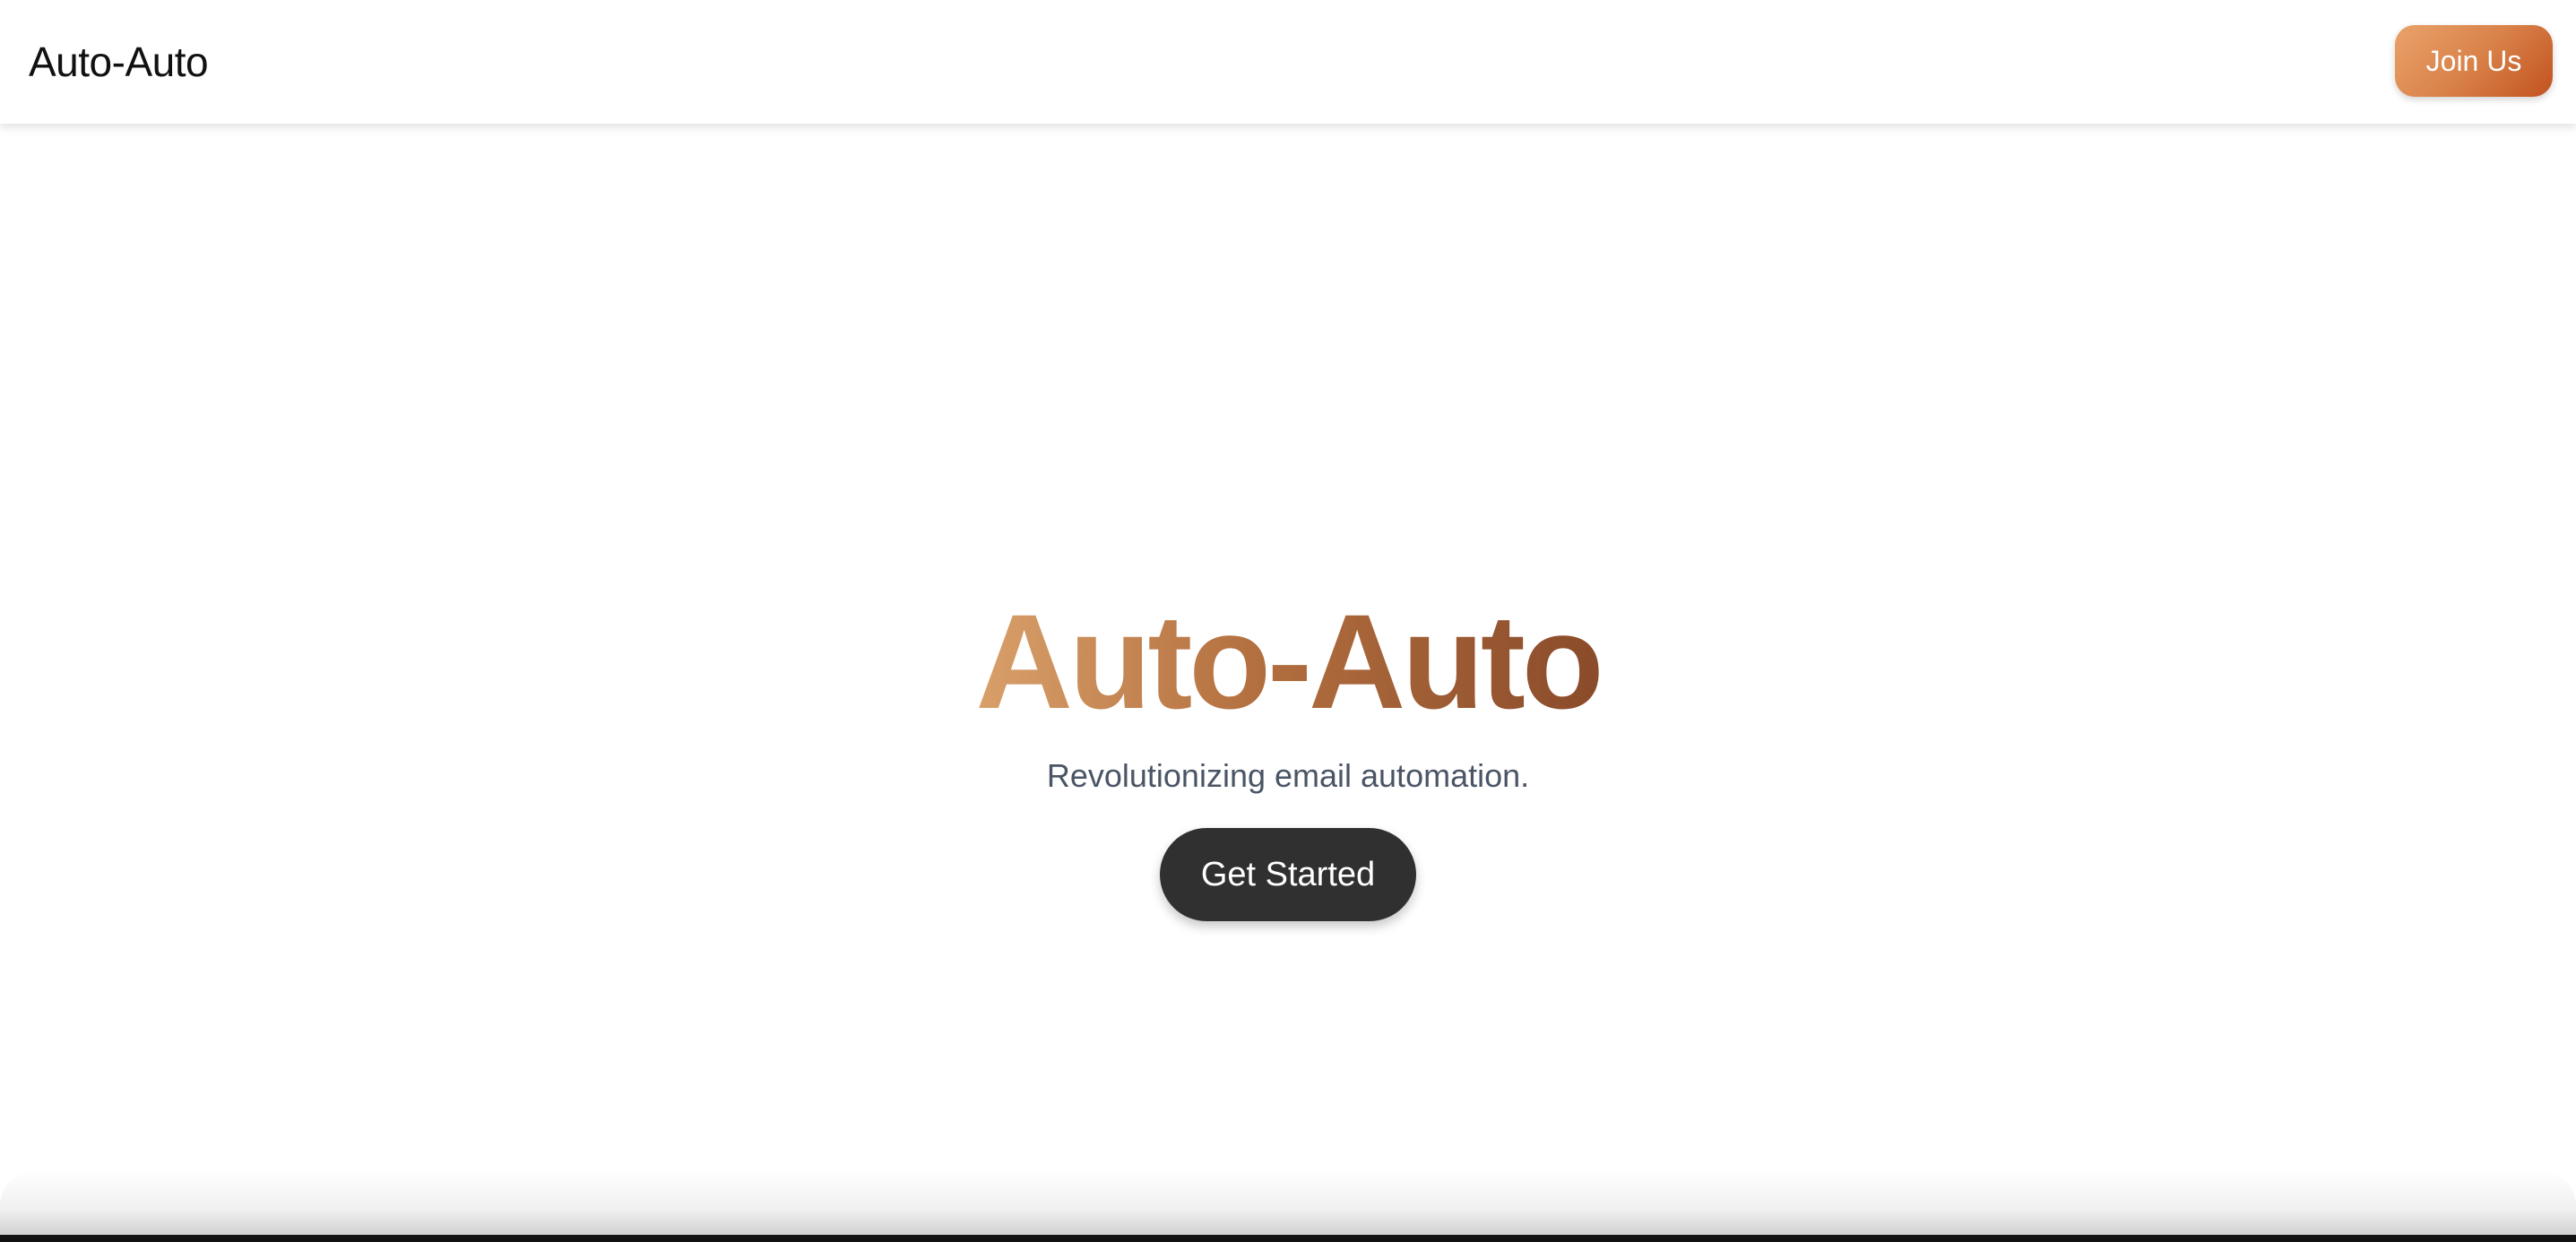 The height and width of the screenshot is (1242, 2576). Describe the element at coordinates (1288, 1238) in the screenshot. I see `bottom-edge` at that location.